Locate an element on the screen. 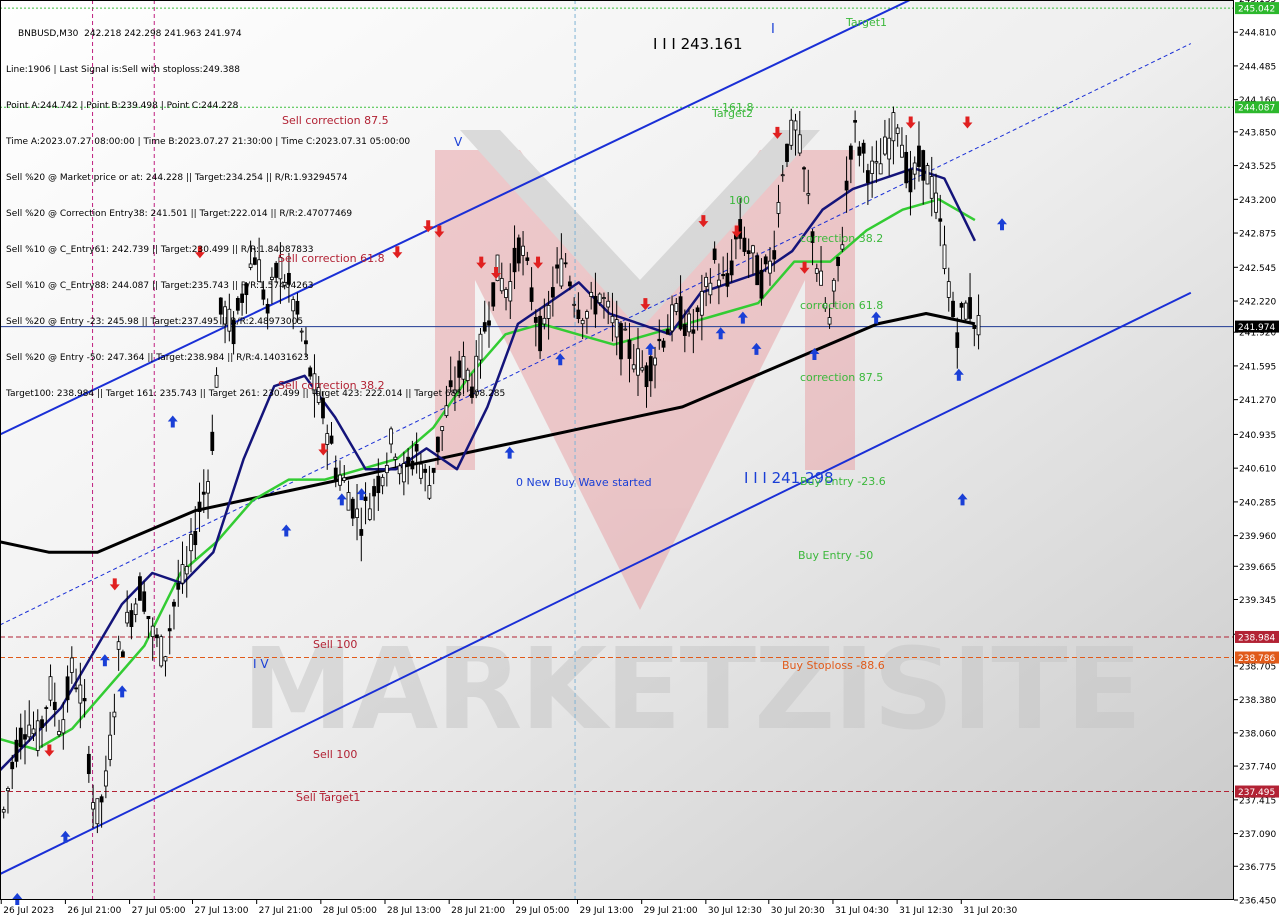  x-tick-label: 27 Jul 13:00 is located at coordinates (222, 911).